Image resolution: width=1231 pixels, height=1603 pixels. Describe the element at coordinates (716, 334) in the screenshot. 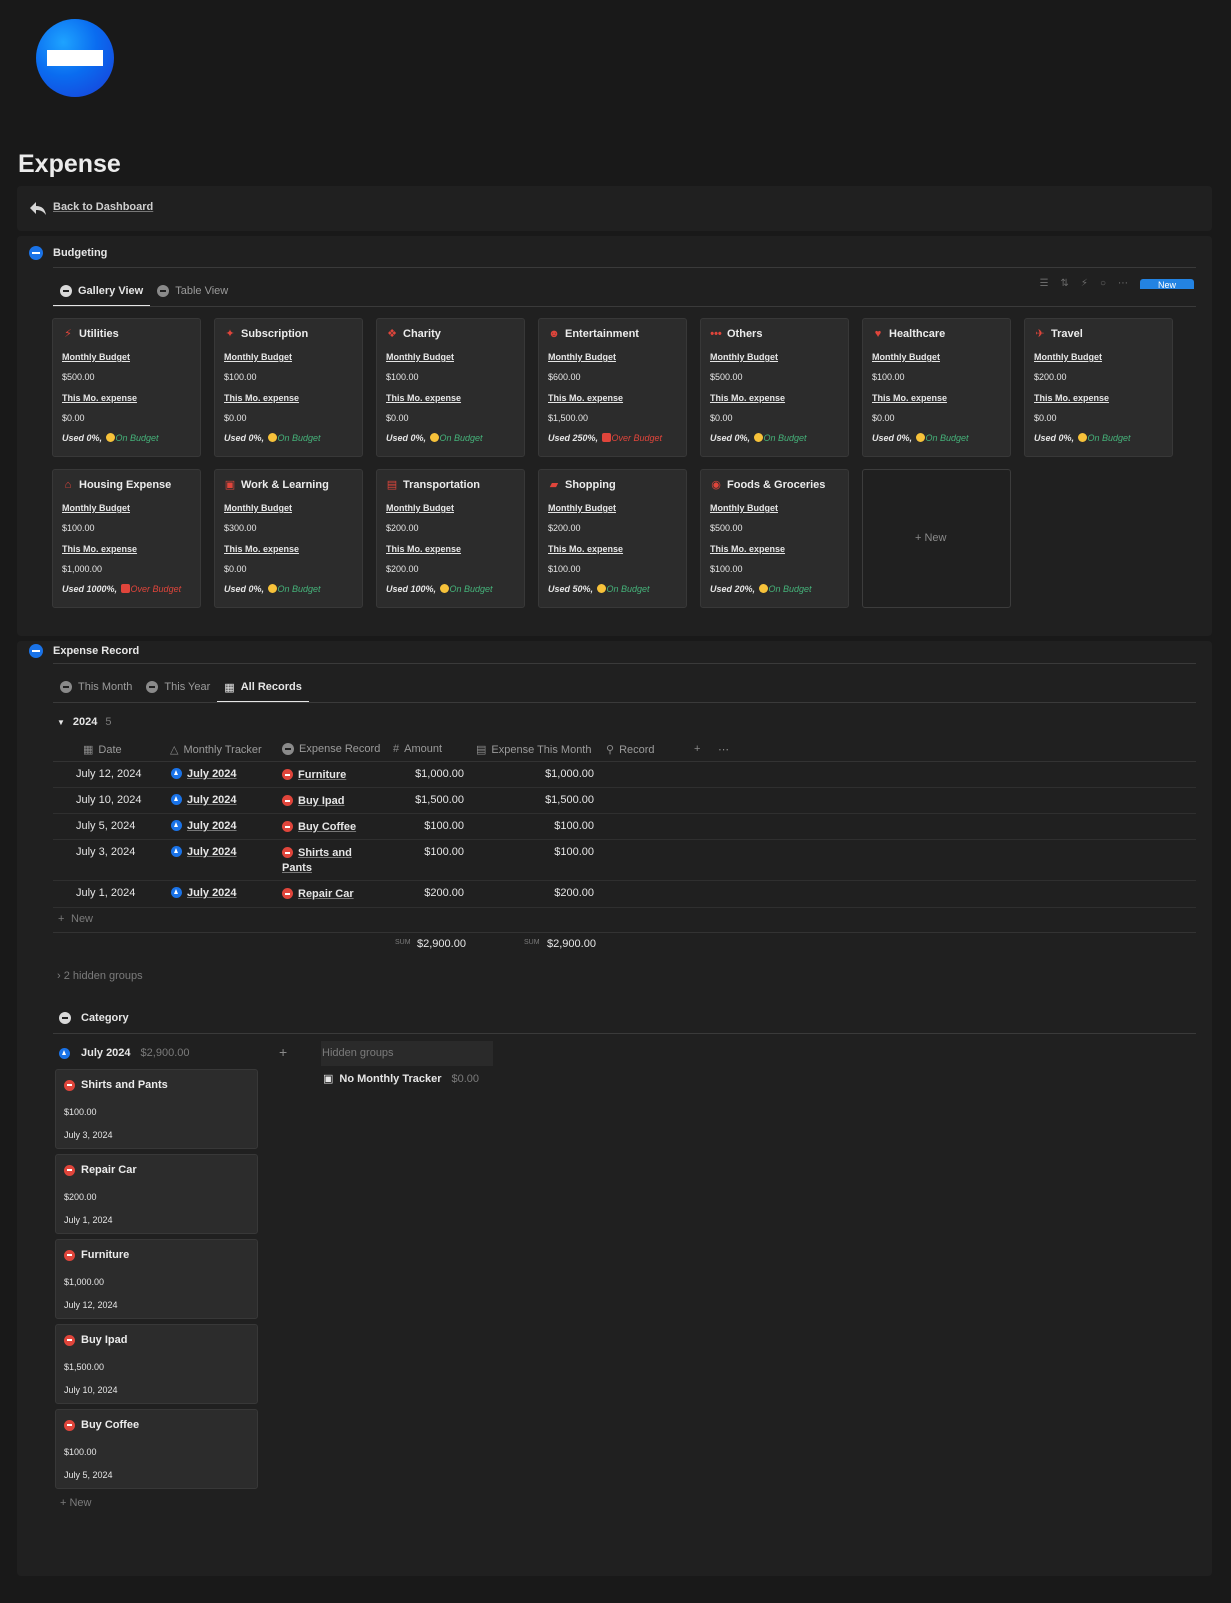

I see `dots-icon: •••` at that location.